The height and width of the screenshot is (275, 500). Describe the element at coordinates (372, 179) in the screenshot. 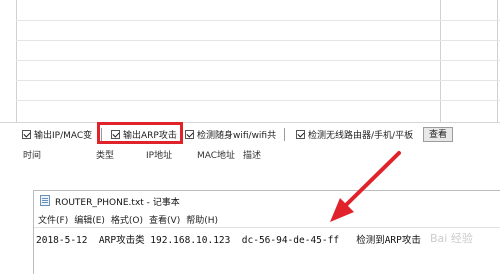

I see `arrow-shaft` at that location.